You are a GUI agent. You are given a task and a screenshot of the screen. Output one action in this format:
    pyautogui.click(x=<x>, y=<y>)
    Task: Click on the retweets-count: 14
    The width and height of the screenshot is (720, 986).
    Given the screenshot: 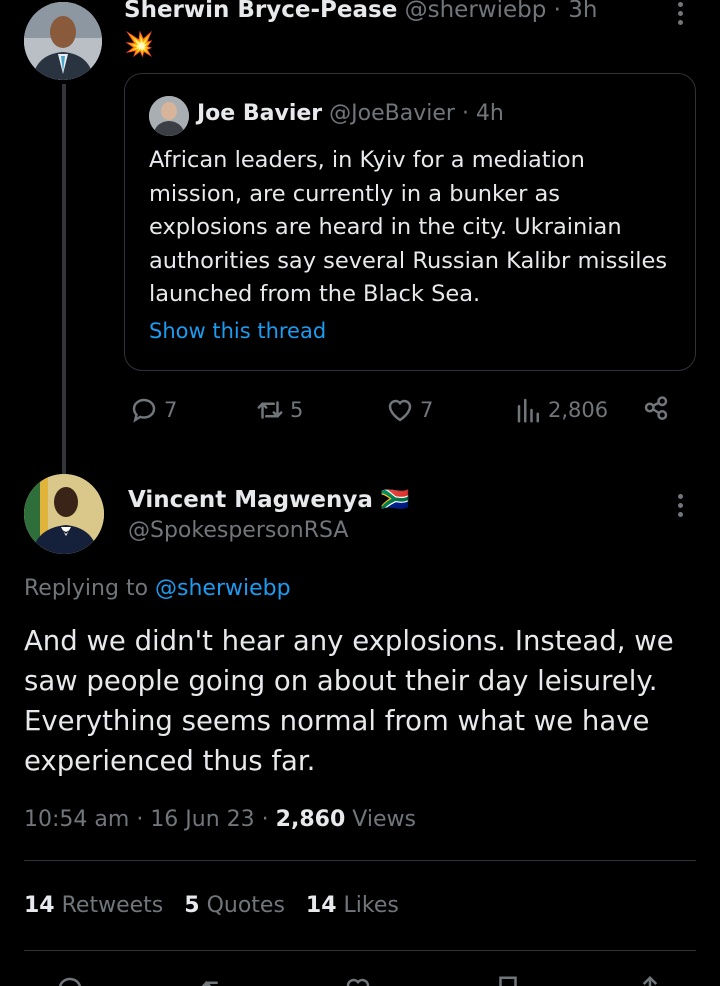 What is the action you would take?
    pyautogui.click(x=39, y=905)
    